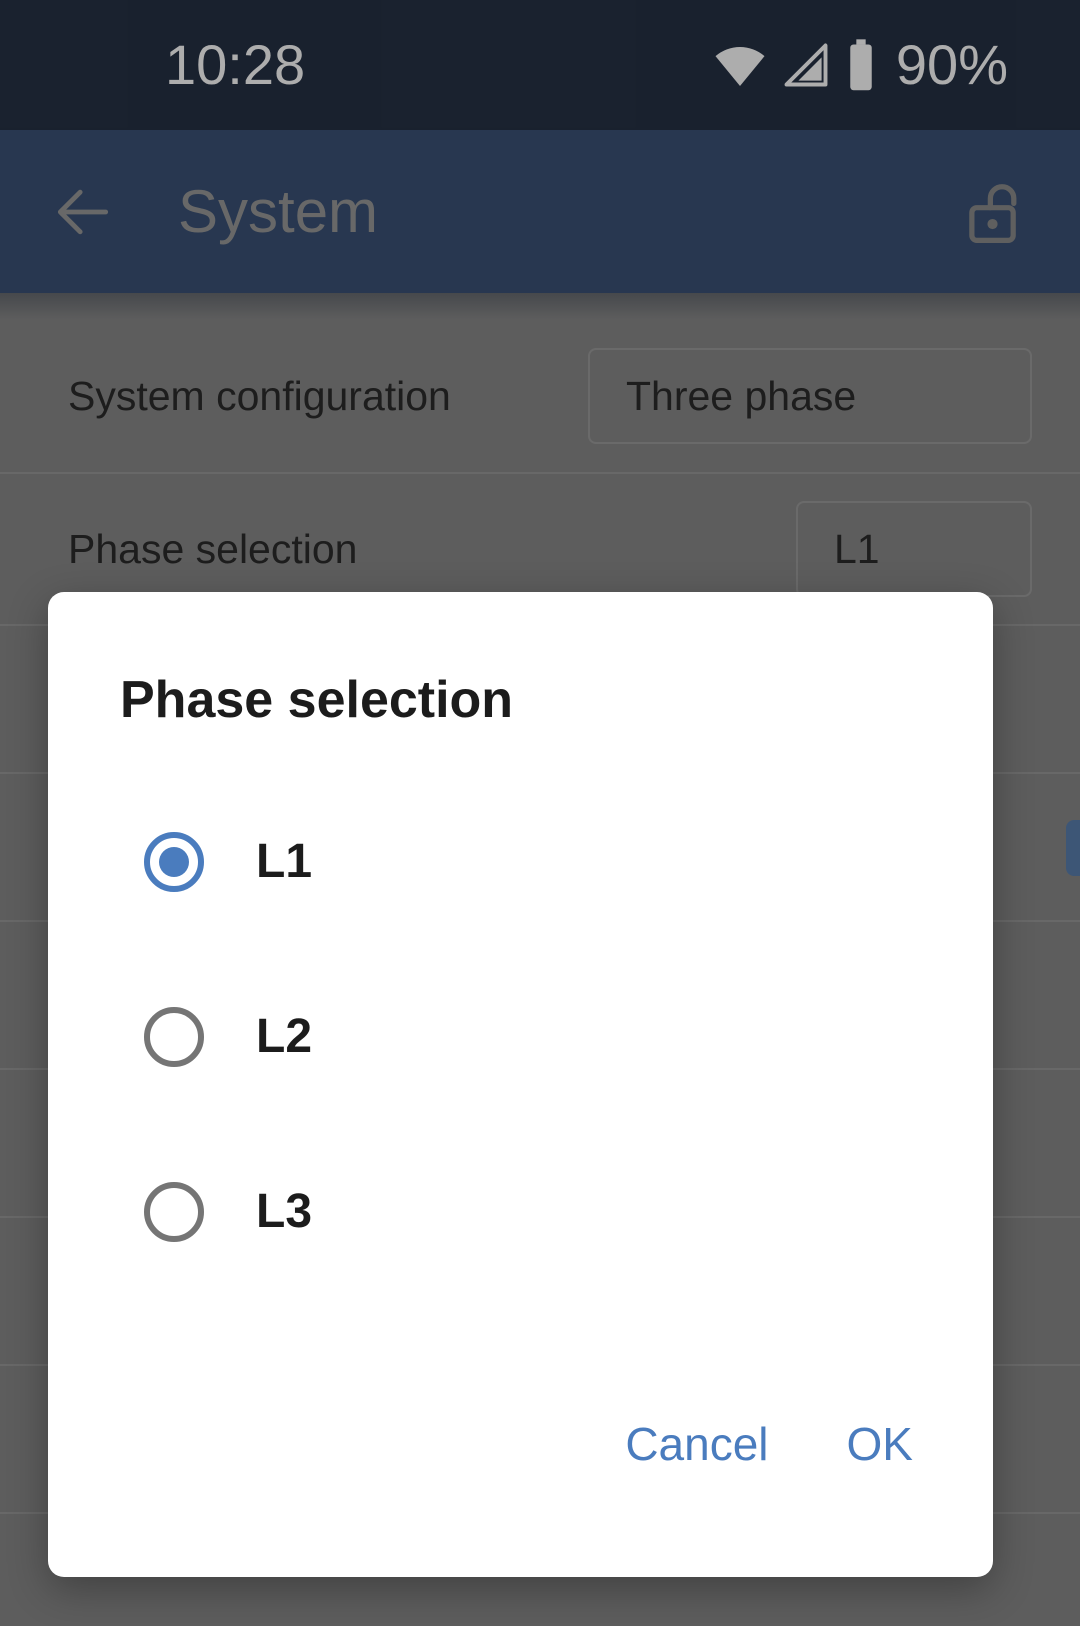 This screenshot has height=1626, width=1080. I want to click on app-bar-shadow, so click(540, 306).